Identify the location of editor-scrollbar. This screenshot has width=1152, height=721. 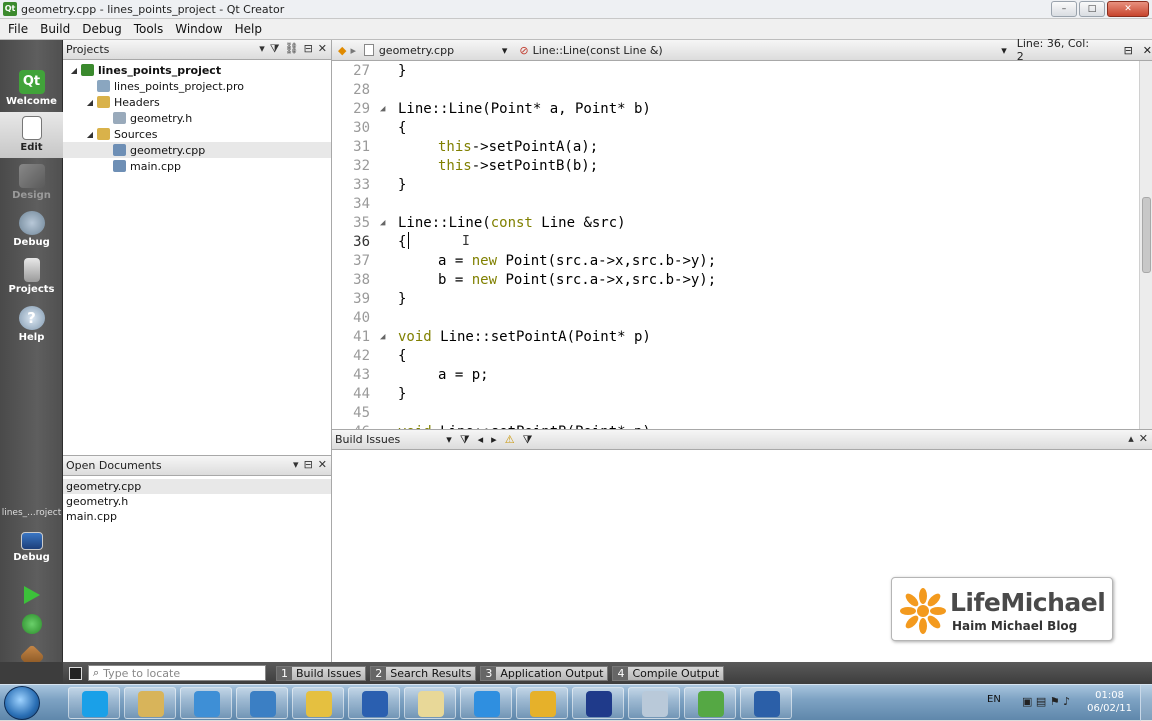
(1145, 245).